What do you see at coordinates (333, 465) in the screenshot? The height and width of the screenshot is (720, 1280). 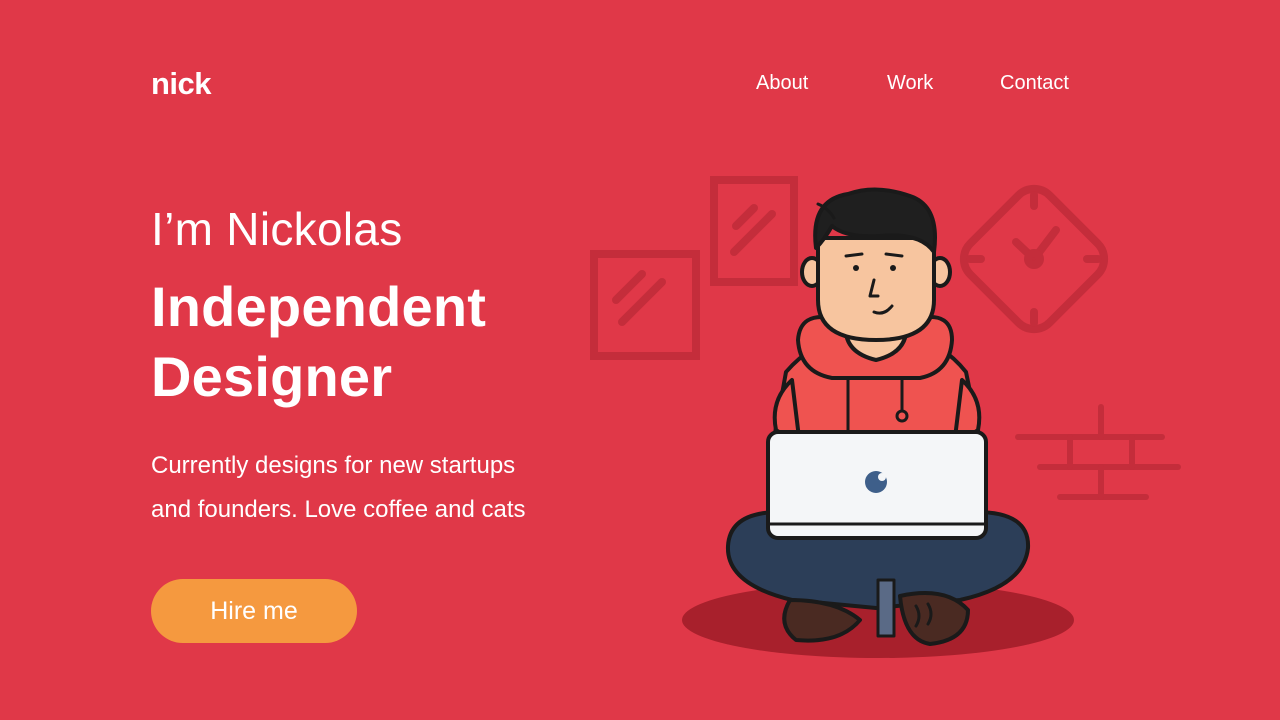 I see `hero-description-line-1: Currently designs for new startups` at bounding box center [333, 465].